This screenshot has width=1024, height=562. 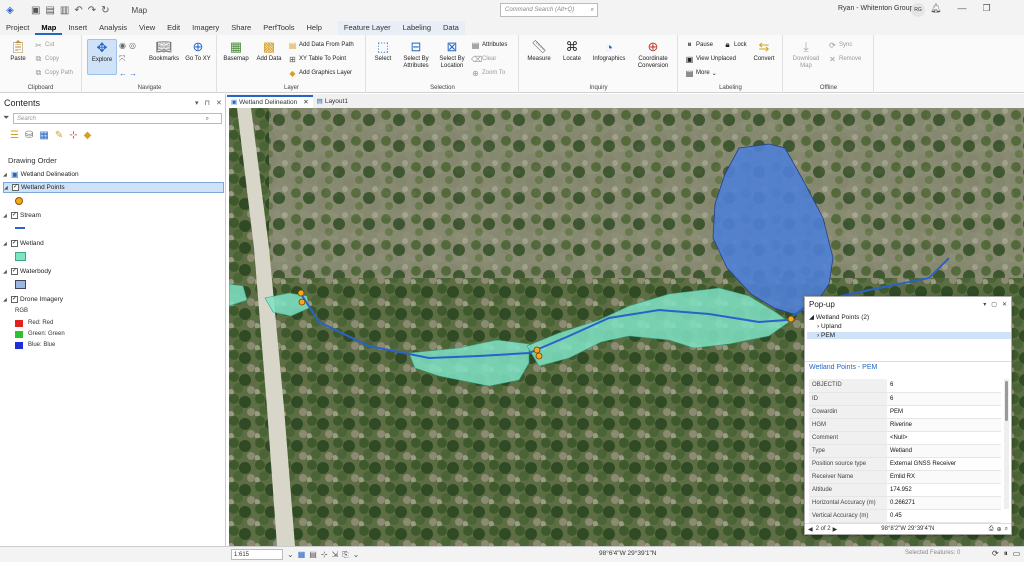 I want to click on notifications-icon: 🔔︎, so click(x=935, y=8).